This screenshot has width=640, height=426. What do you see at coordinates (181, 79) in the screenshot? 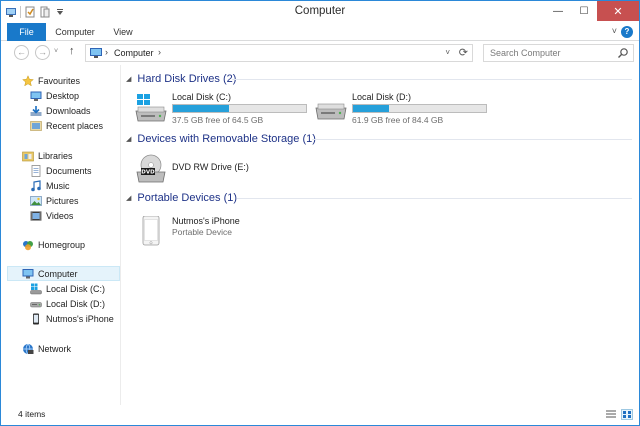
I see `group-header-hard-disk-drives: ◢ Hard Disk Drives (2)` at bounding box center [181, 79].